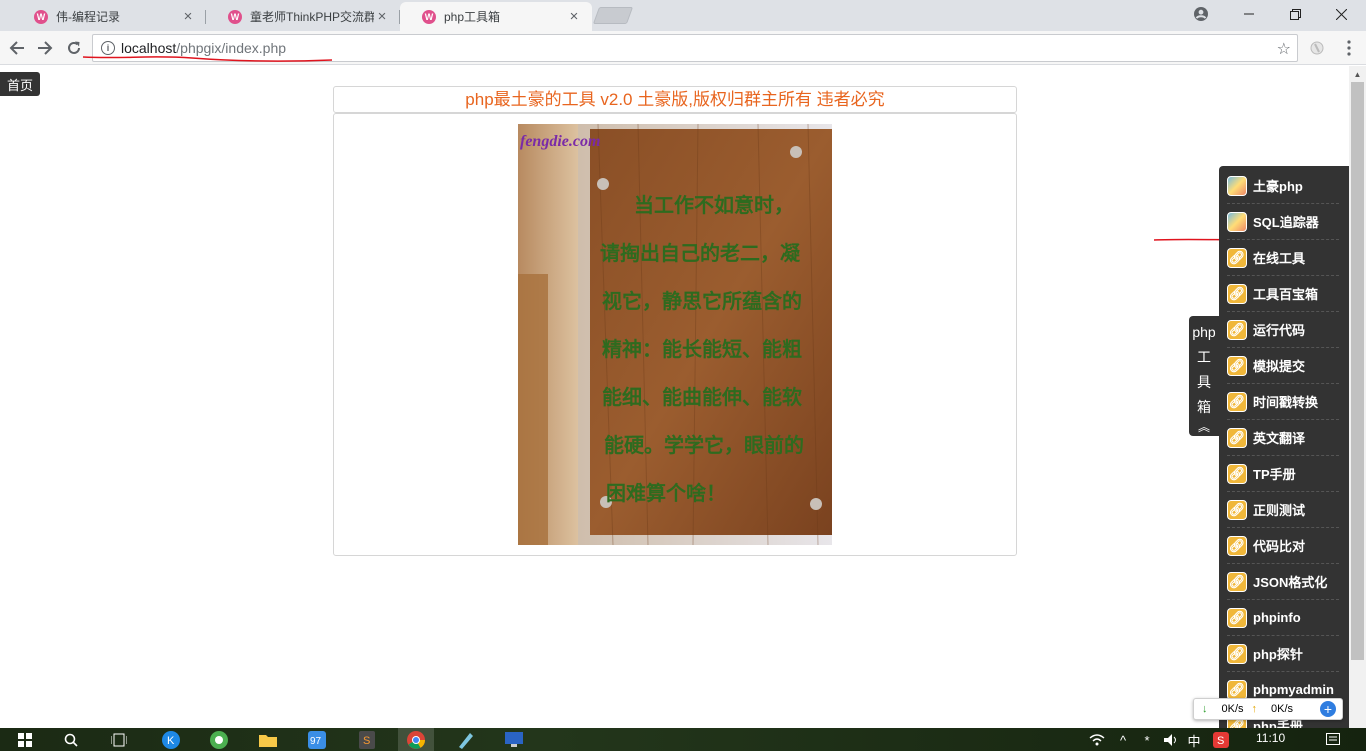 This screenshot has width=1366, height=751. Describe the element at coordinates (1279, 366) in the screenshot. I see `toolbox-item-label: 模拟提交` at that location.